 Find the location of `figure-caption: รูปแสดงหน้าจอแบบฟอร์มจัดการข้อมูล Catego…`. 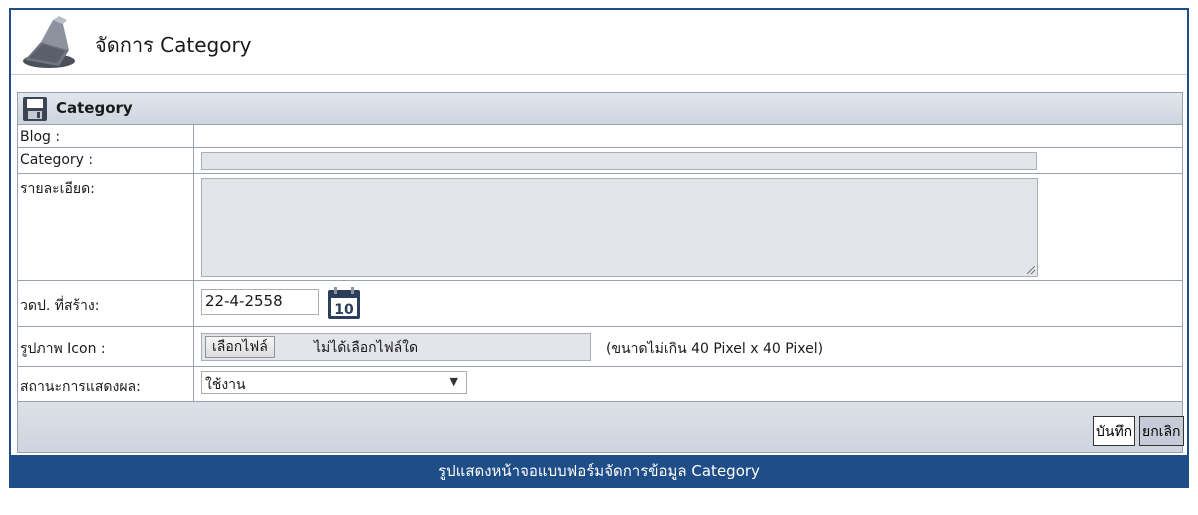

figure-caption: รูปแสดงหน้าจอแบบฟอร์มจัดการข้อมูล Catego… is located at coordinates (599, 471).